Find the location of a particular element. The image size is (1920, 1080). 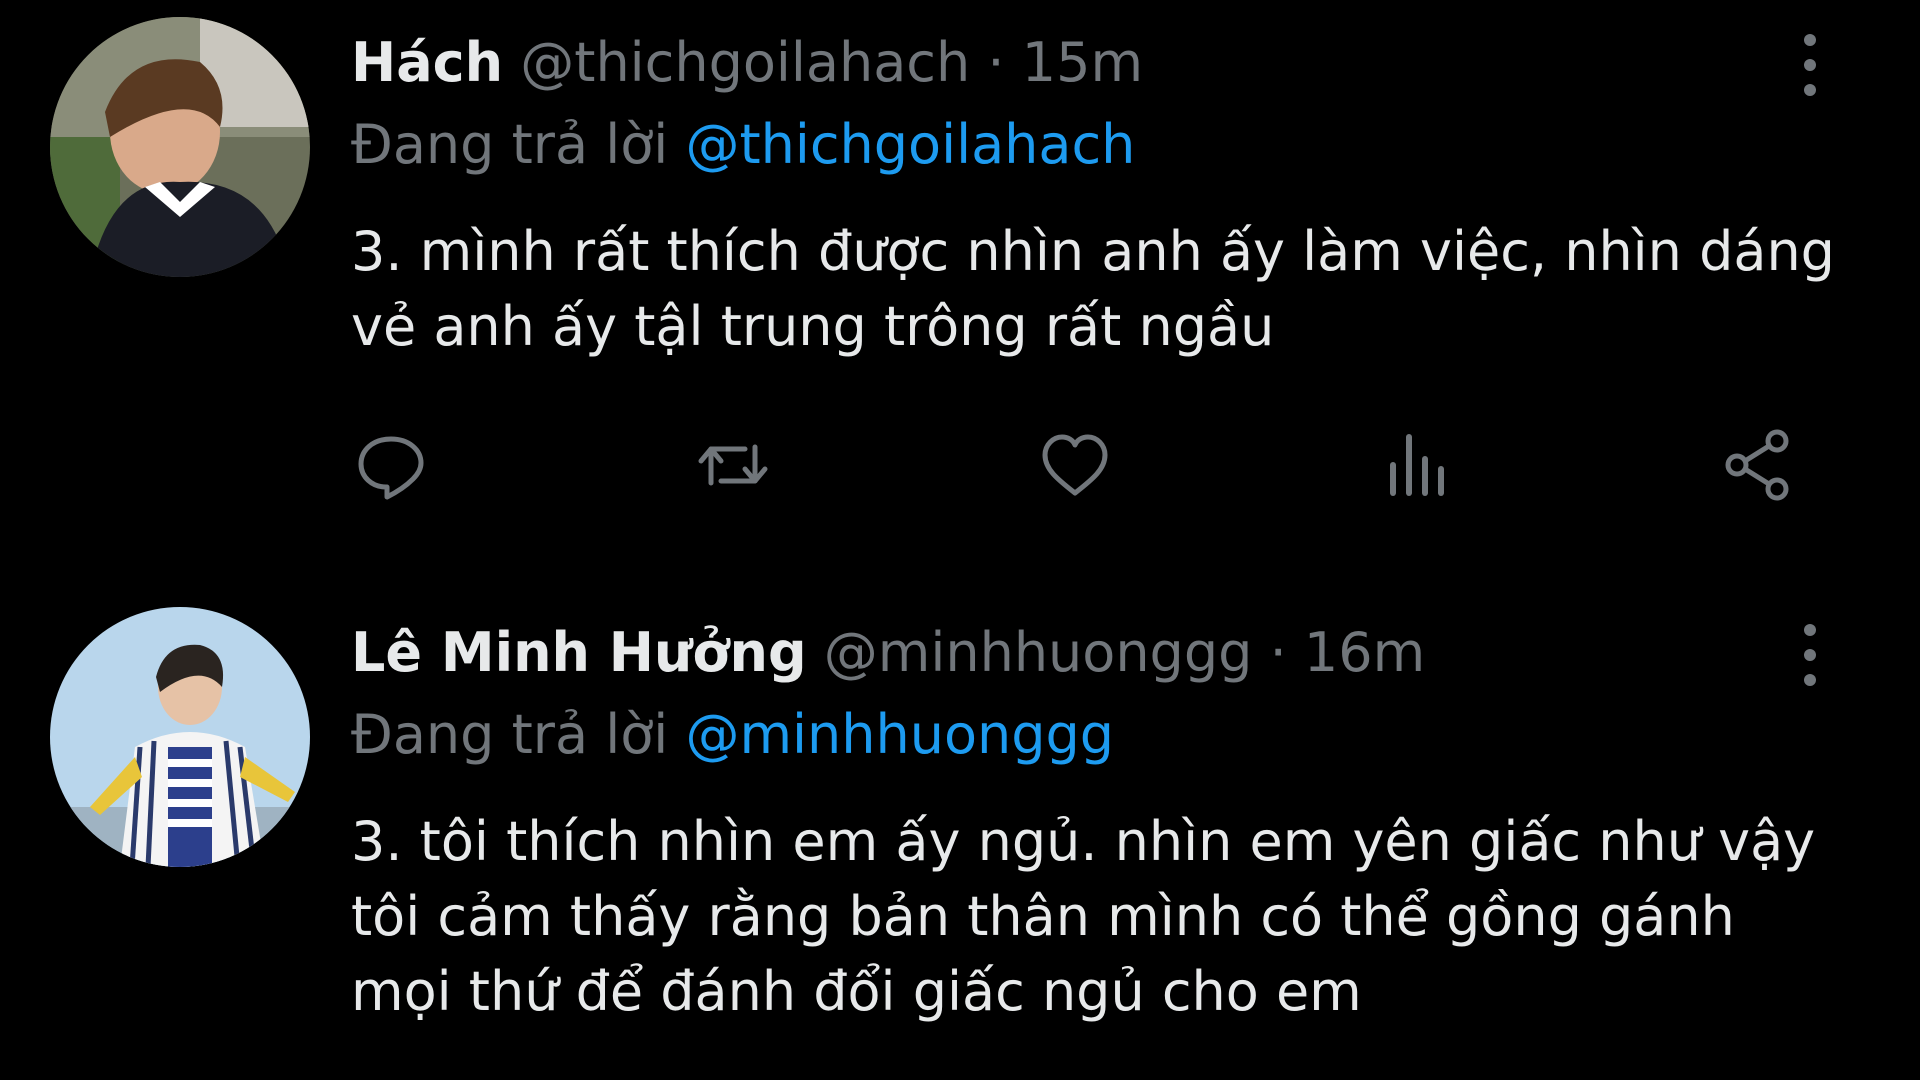

reply-button is located at coordinates (391, 465).